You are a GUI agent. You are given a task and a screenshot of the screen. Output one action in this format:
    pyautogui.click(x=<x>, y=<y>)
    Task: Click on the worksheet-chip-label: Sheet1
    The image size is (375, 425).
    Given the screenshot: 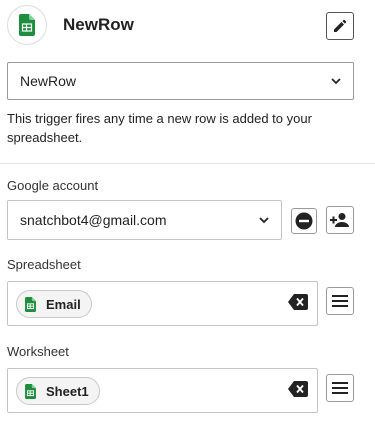 What is the action you would take?
    pyautogui.click(x=67, y=391)
    